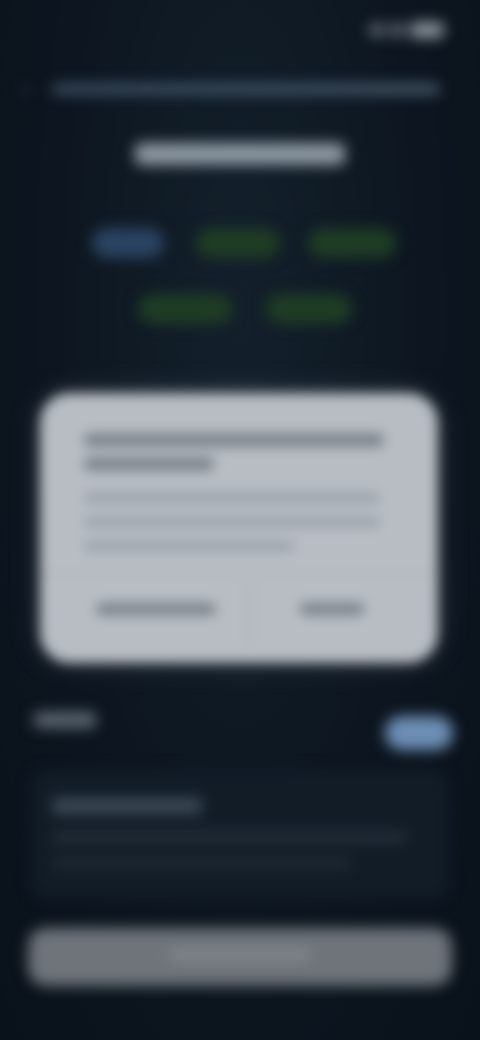  Describe the element at coordinates (240, 955) in the screenshot. I see `primary-bottom-button-label` at that location.